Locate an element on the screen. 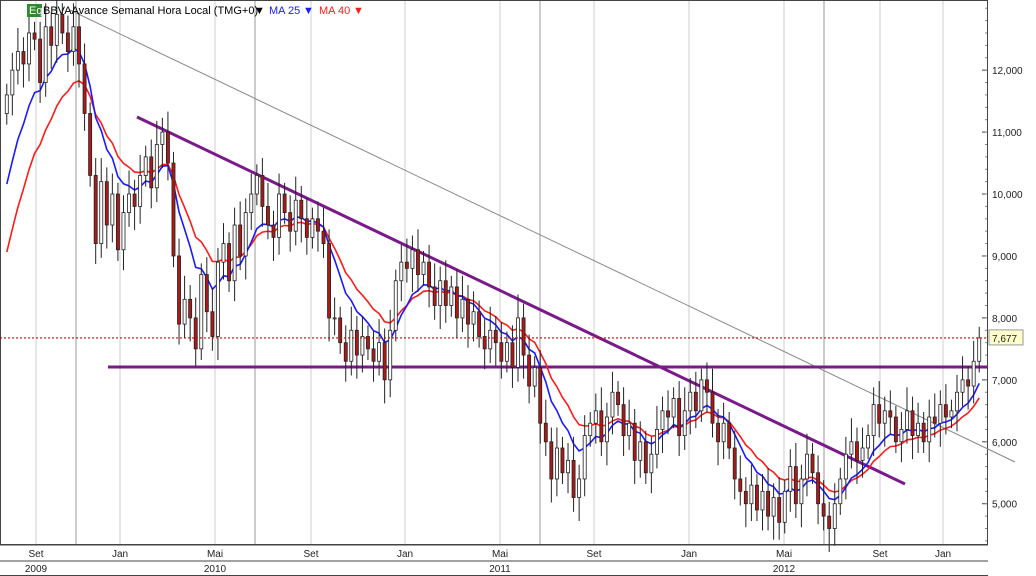  y-tick-label: 10,000 is located at coordinates (1007, 195).